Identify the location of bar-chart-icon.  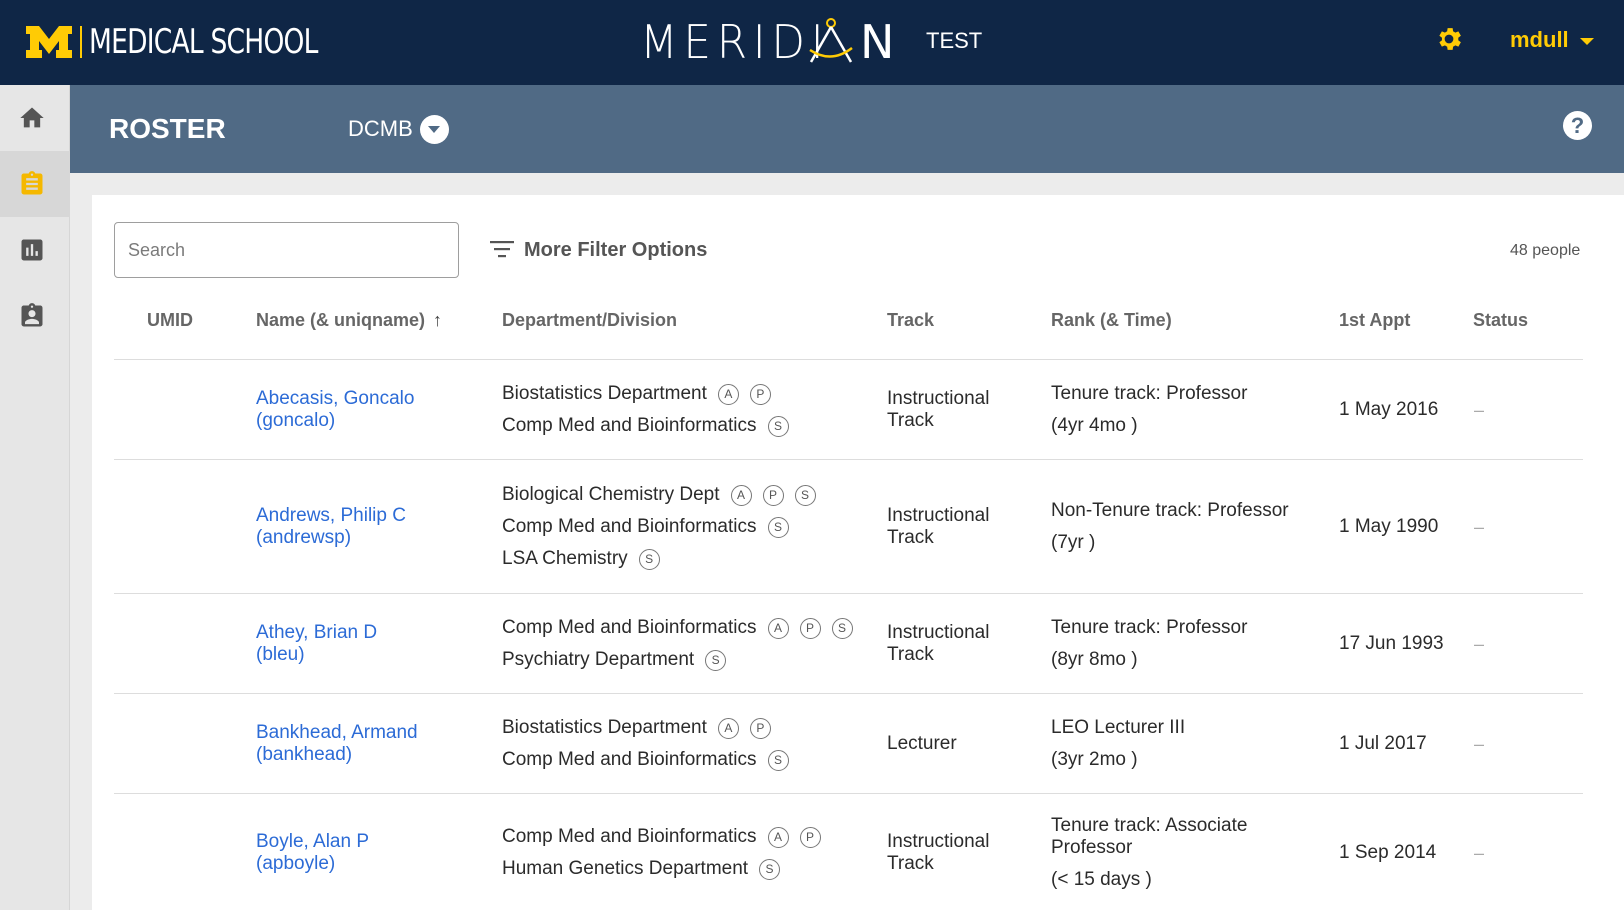
(32, 250).